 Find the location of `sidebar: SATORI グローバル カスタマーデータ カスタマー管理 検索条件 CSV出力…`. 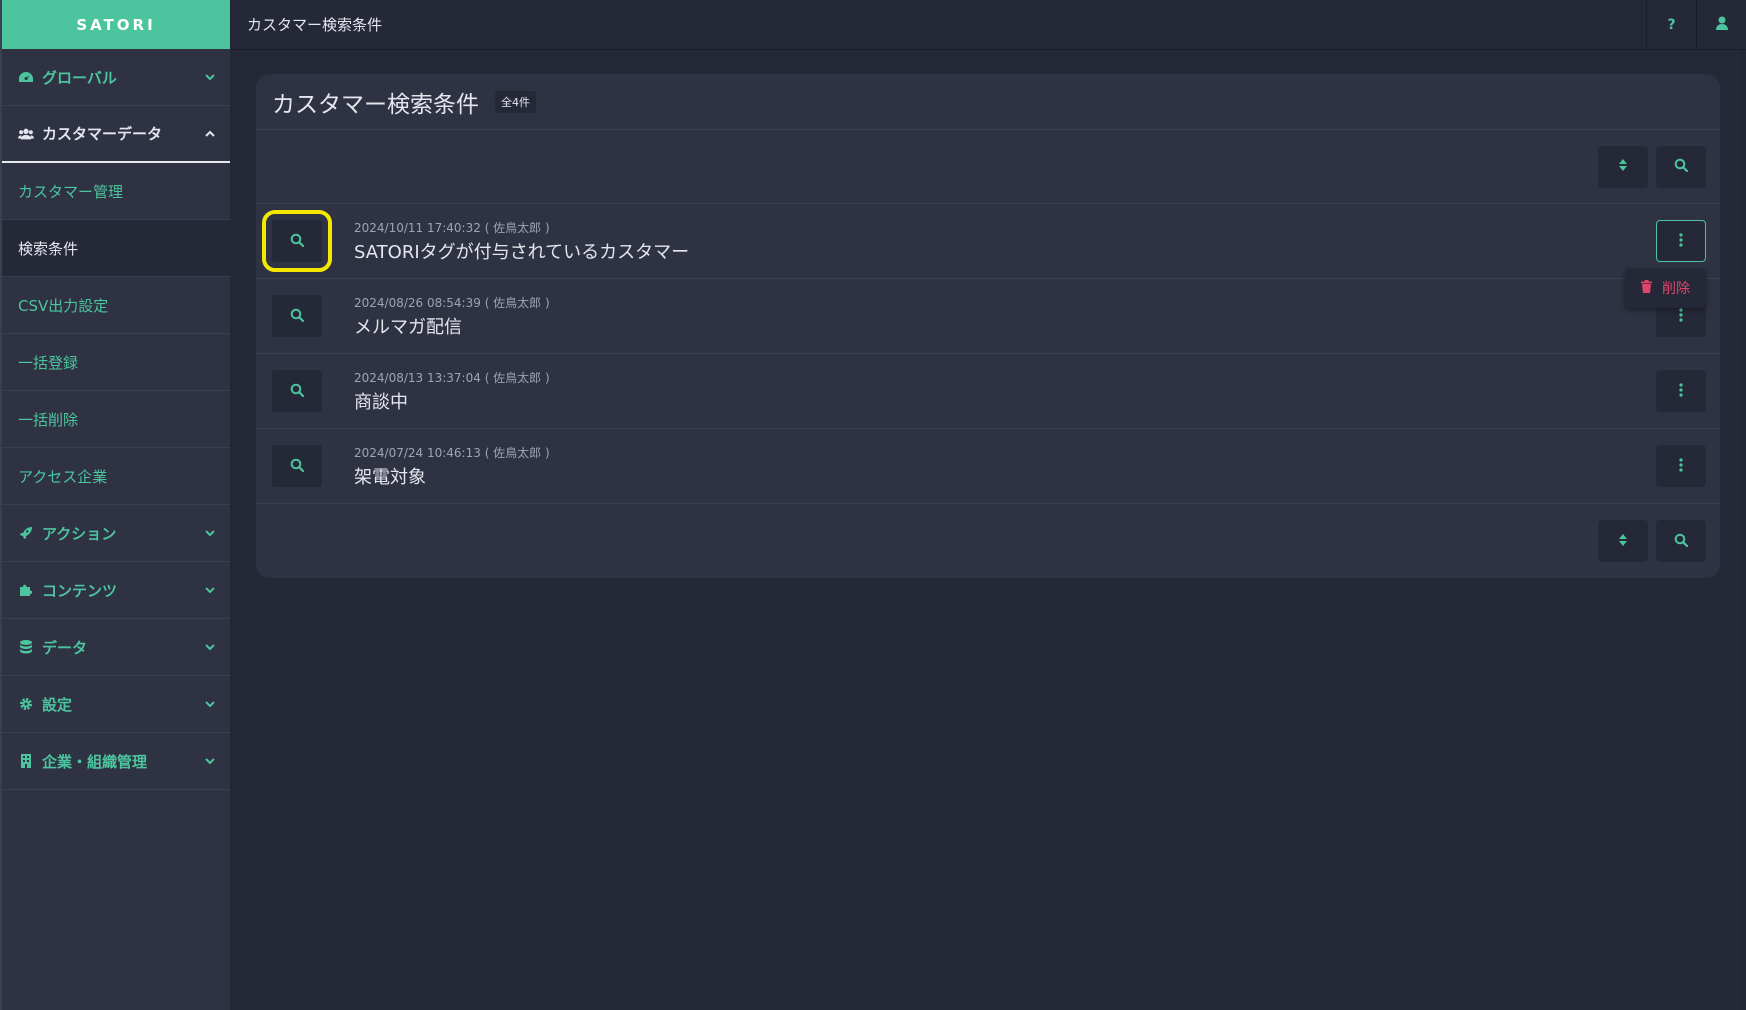

sidebar: SATORI グローバル カスタマーデータ カスタマー管理 検索条件 CSV出力… is located at coordinates (115, 505).